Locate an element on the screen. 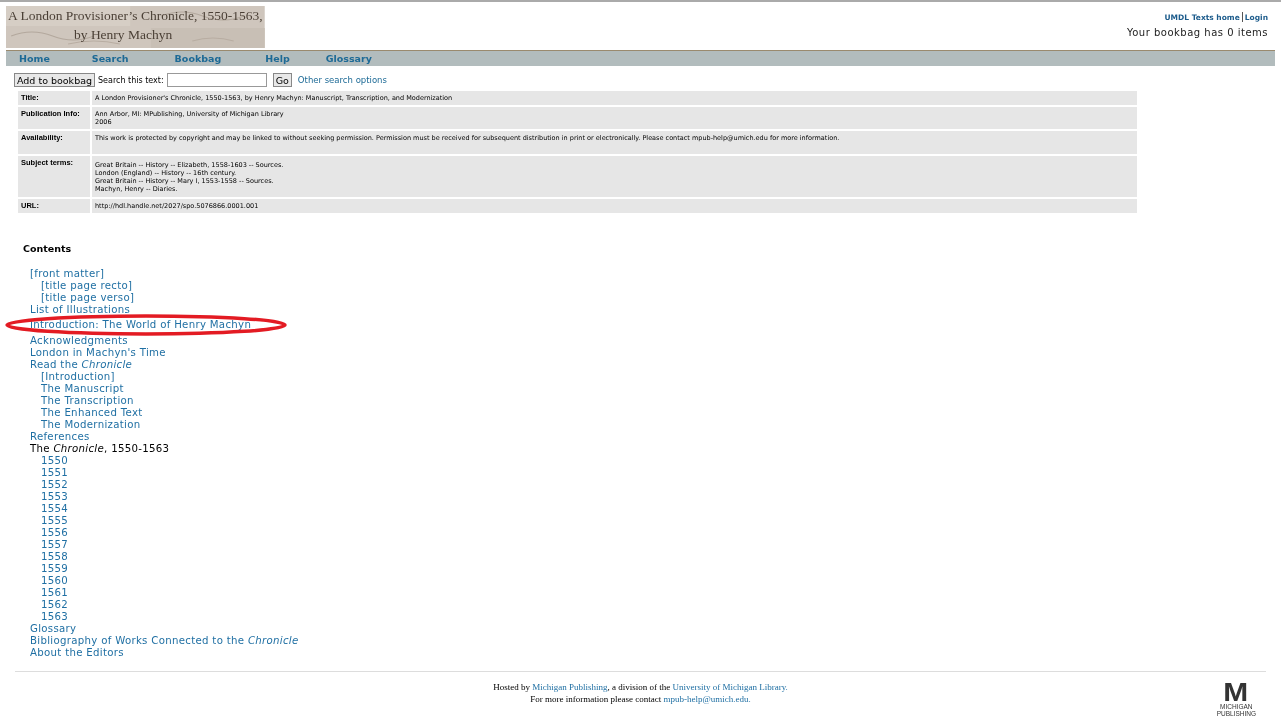  contents-link: [front matter] is located at coordinates (67, 274).